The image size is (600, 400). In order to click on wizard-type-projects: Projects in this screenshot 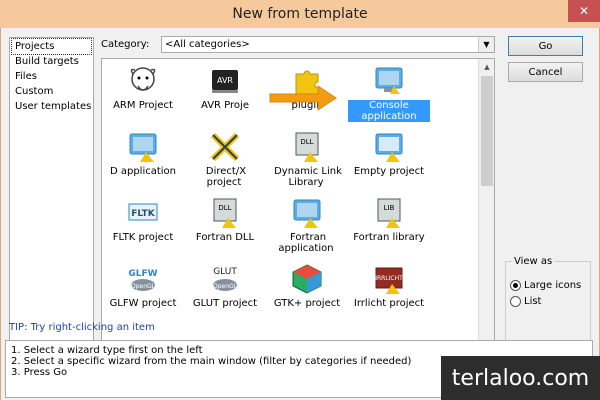, I will do `click(51, 46)`.